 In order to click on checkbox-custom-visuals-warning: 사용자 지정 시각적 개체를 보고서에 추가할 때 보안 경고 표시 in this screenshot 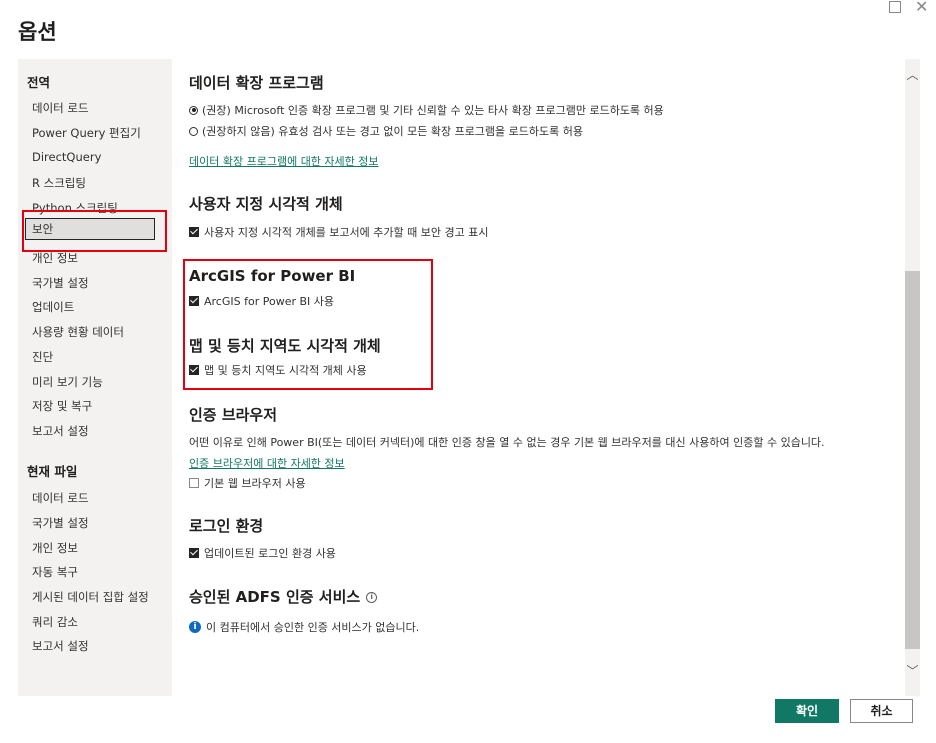, I will do `click(338, 232)`.